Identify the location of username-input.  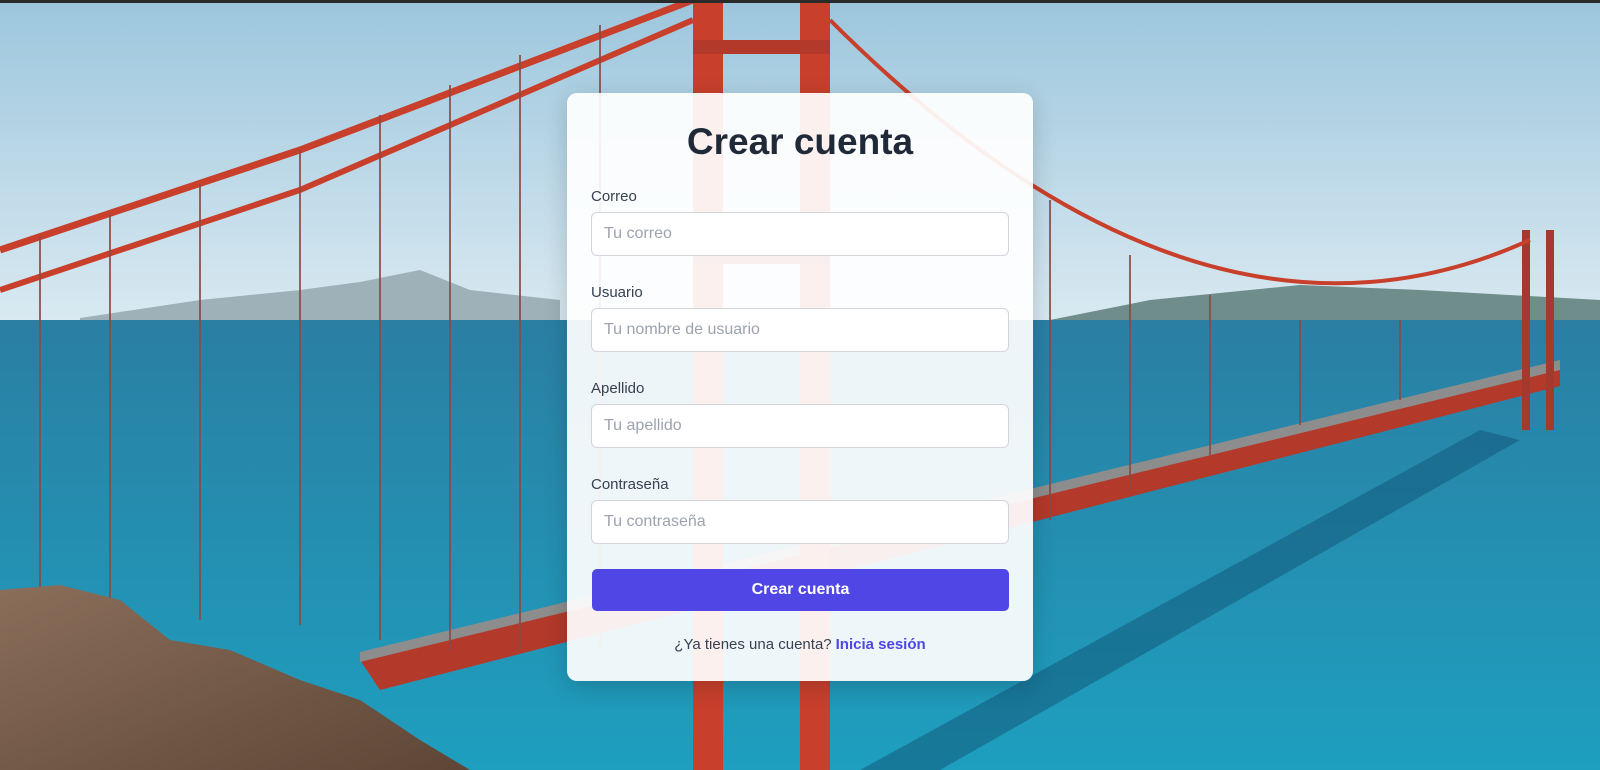
(800, 330).